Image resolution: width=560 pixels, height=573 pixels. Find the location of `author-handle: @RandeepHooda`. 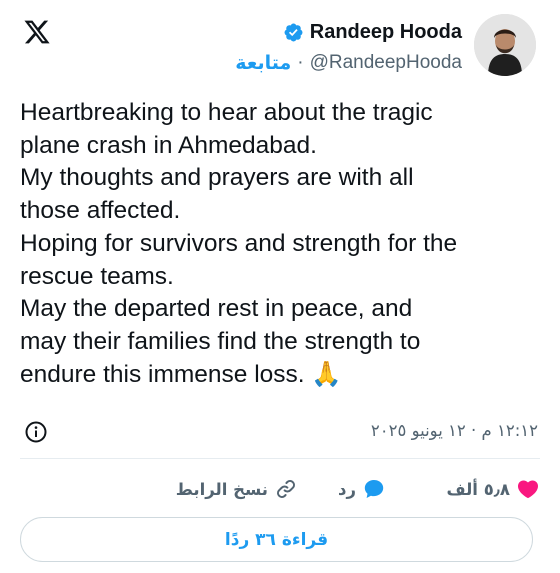

author-handle: @RandeepHooda is located at coordinates (386, 63).